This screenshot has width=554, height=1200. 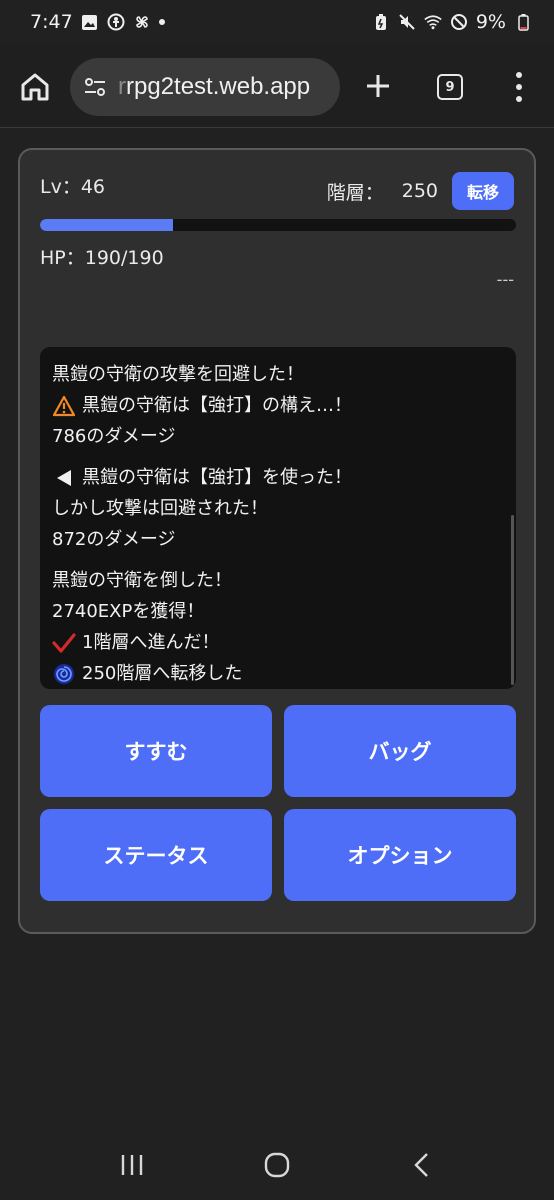 I want to click on tab-switcher-button: 9, so click(x=450, y=87).